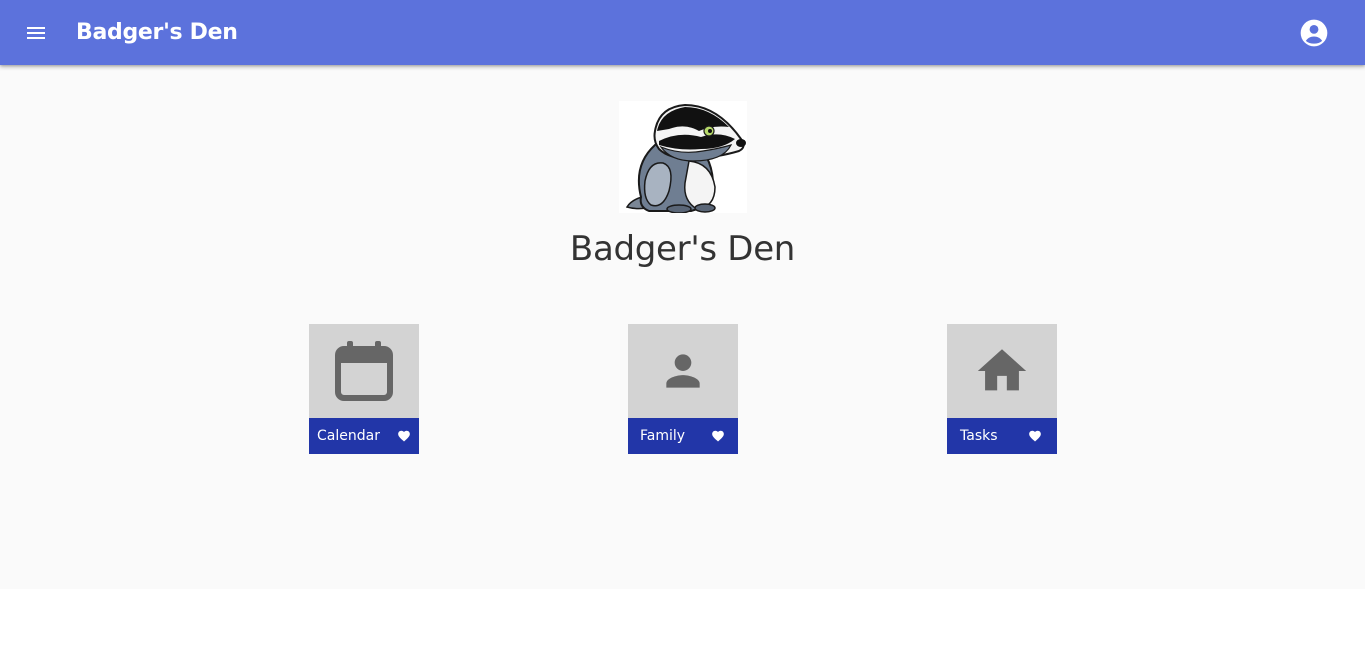 Image resolution: width=1365 pixels, height=658 pixels. Describe the element at coordinates (663, 436) in the screenshot. I see `tile-label: Family` at that location.